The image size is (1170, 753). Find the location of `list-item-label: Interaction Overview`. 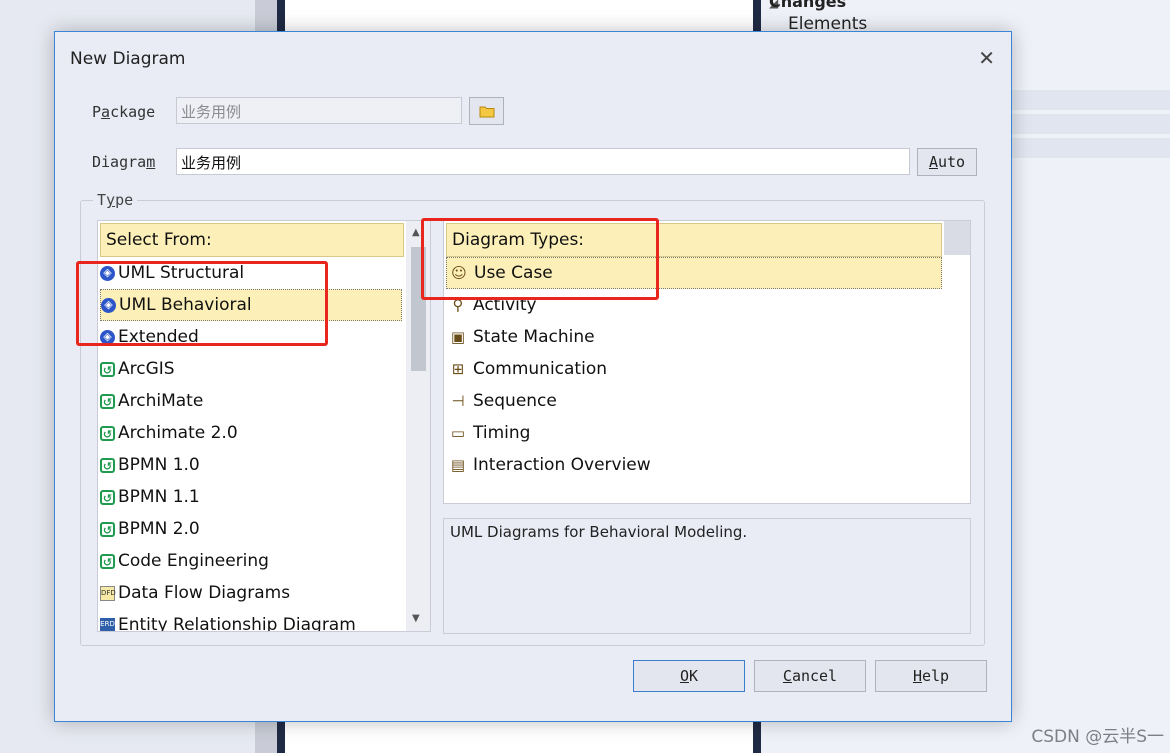

list-item-label: Interaction Overview is located at coordinates (562, 465).